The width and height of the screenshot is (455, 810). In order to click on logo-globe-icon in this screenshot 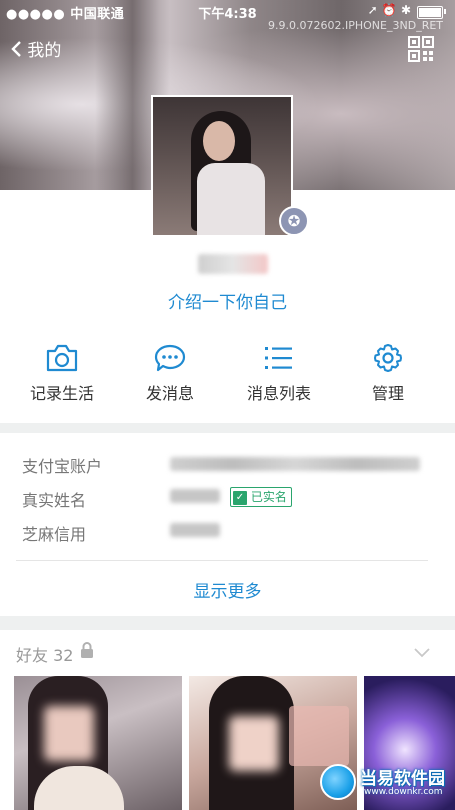, I will do `click(338, 782)`.